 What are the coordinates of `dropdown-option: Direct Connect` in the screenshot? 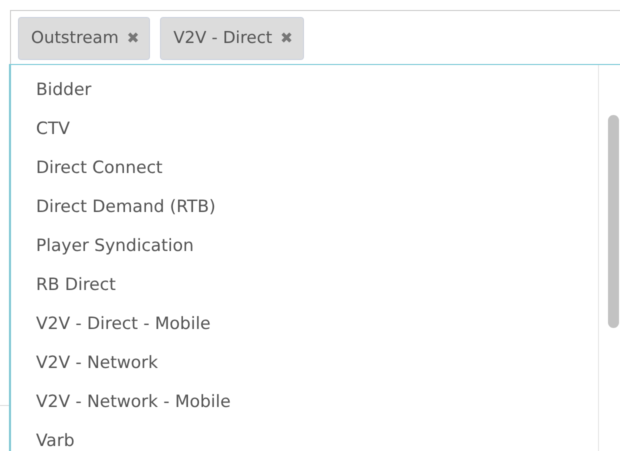 It's located at (304, 168).